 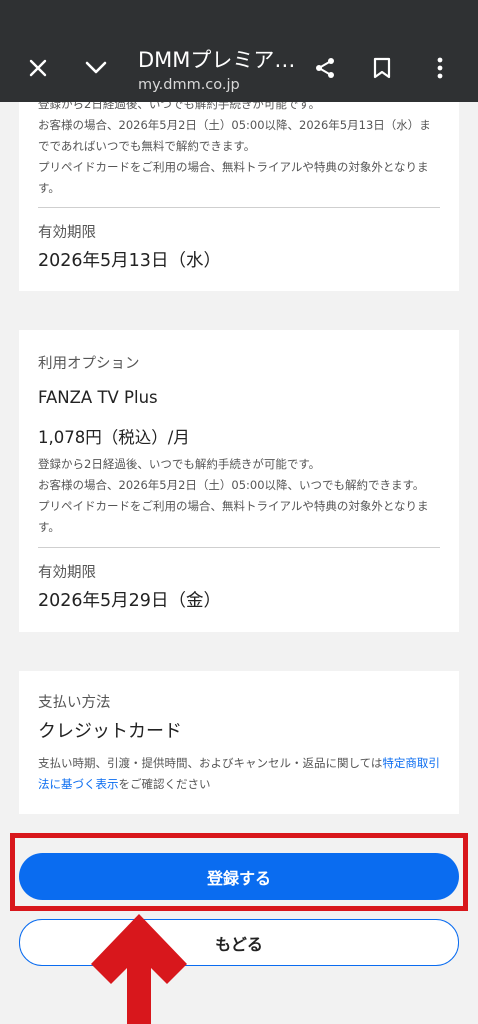 I want to click on share-icon, so click(x=325, y=68).